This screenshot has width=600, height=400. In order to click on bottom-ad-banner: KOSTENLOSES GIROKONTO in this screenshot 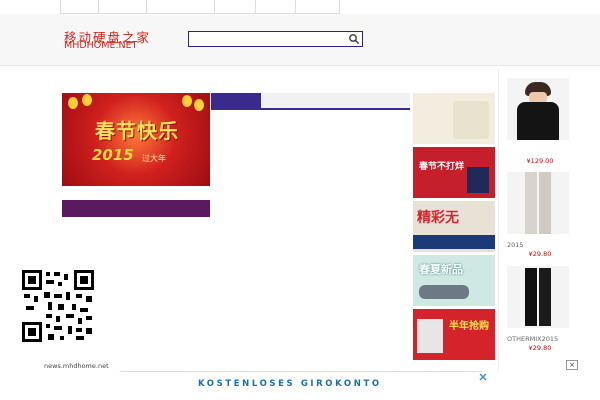, I will do `click(301, 385)`.